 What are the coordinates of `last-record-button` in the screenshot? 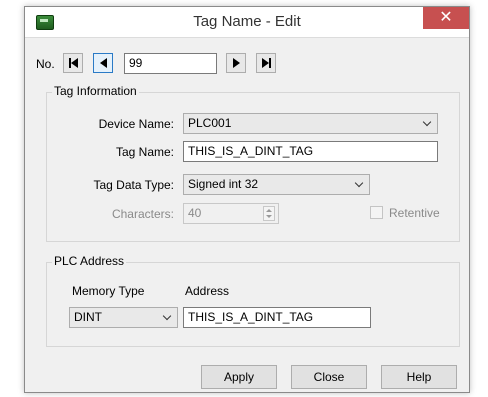 It's located at (266, 63).